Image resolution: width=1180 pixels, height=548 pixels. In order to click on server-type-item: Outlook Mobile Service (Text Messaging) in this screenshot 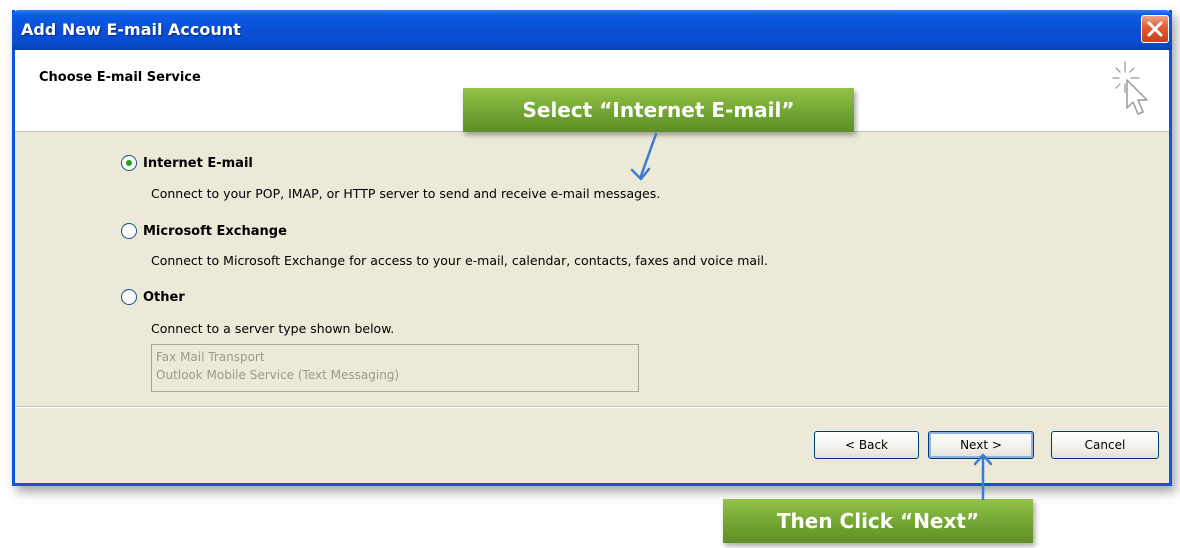, I will do `click(395, 375)`.